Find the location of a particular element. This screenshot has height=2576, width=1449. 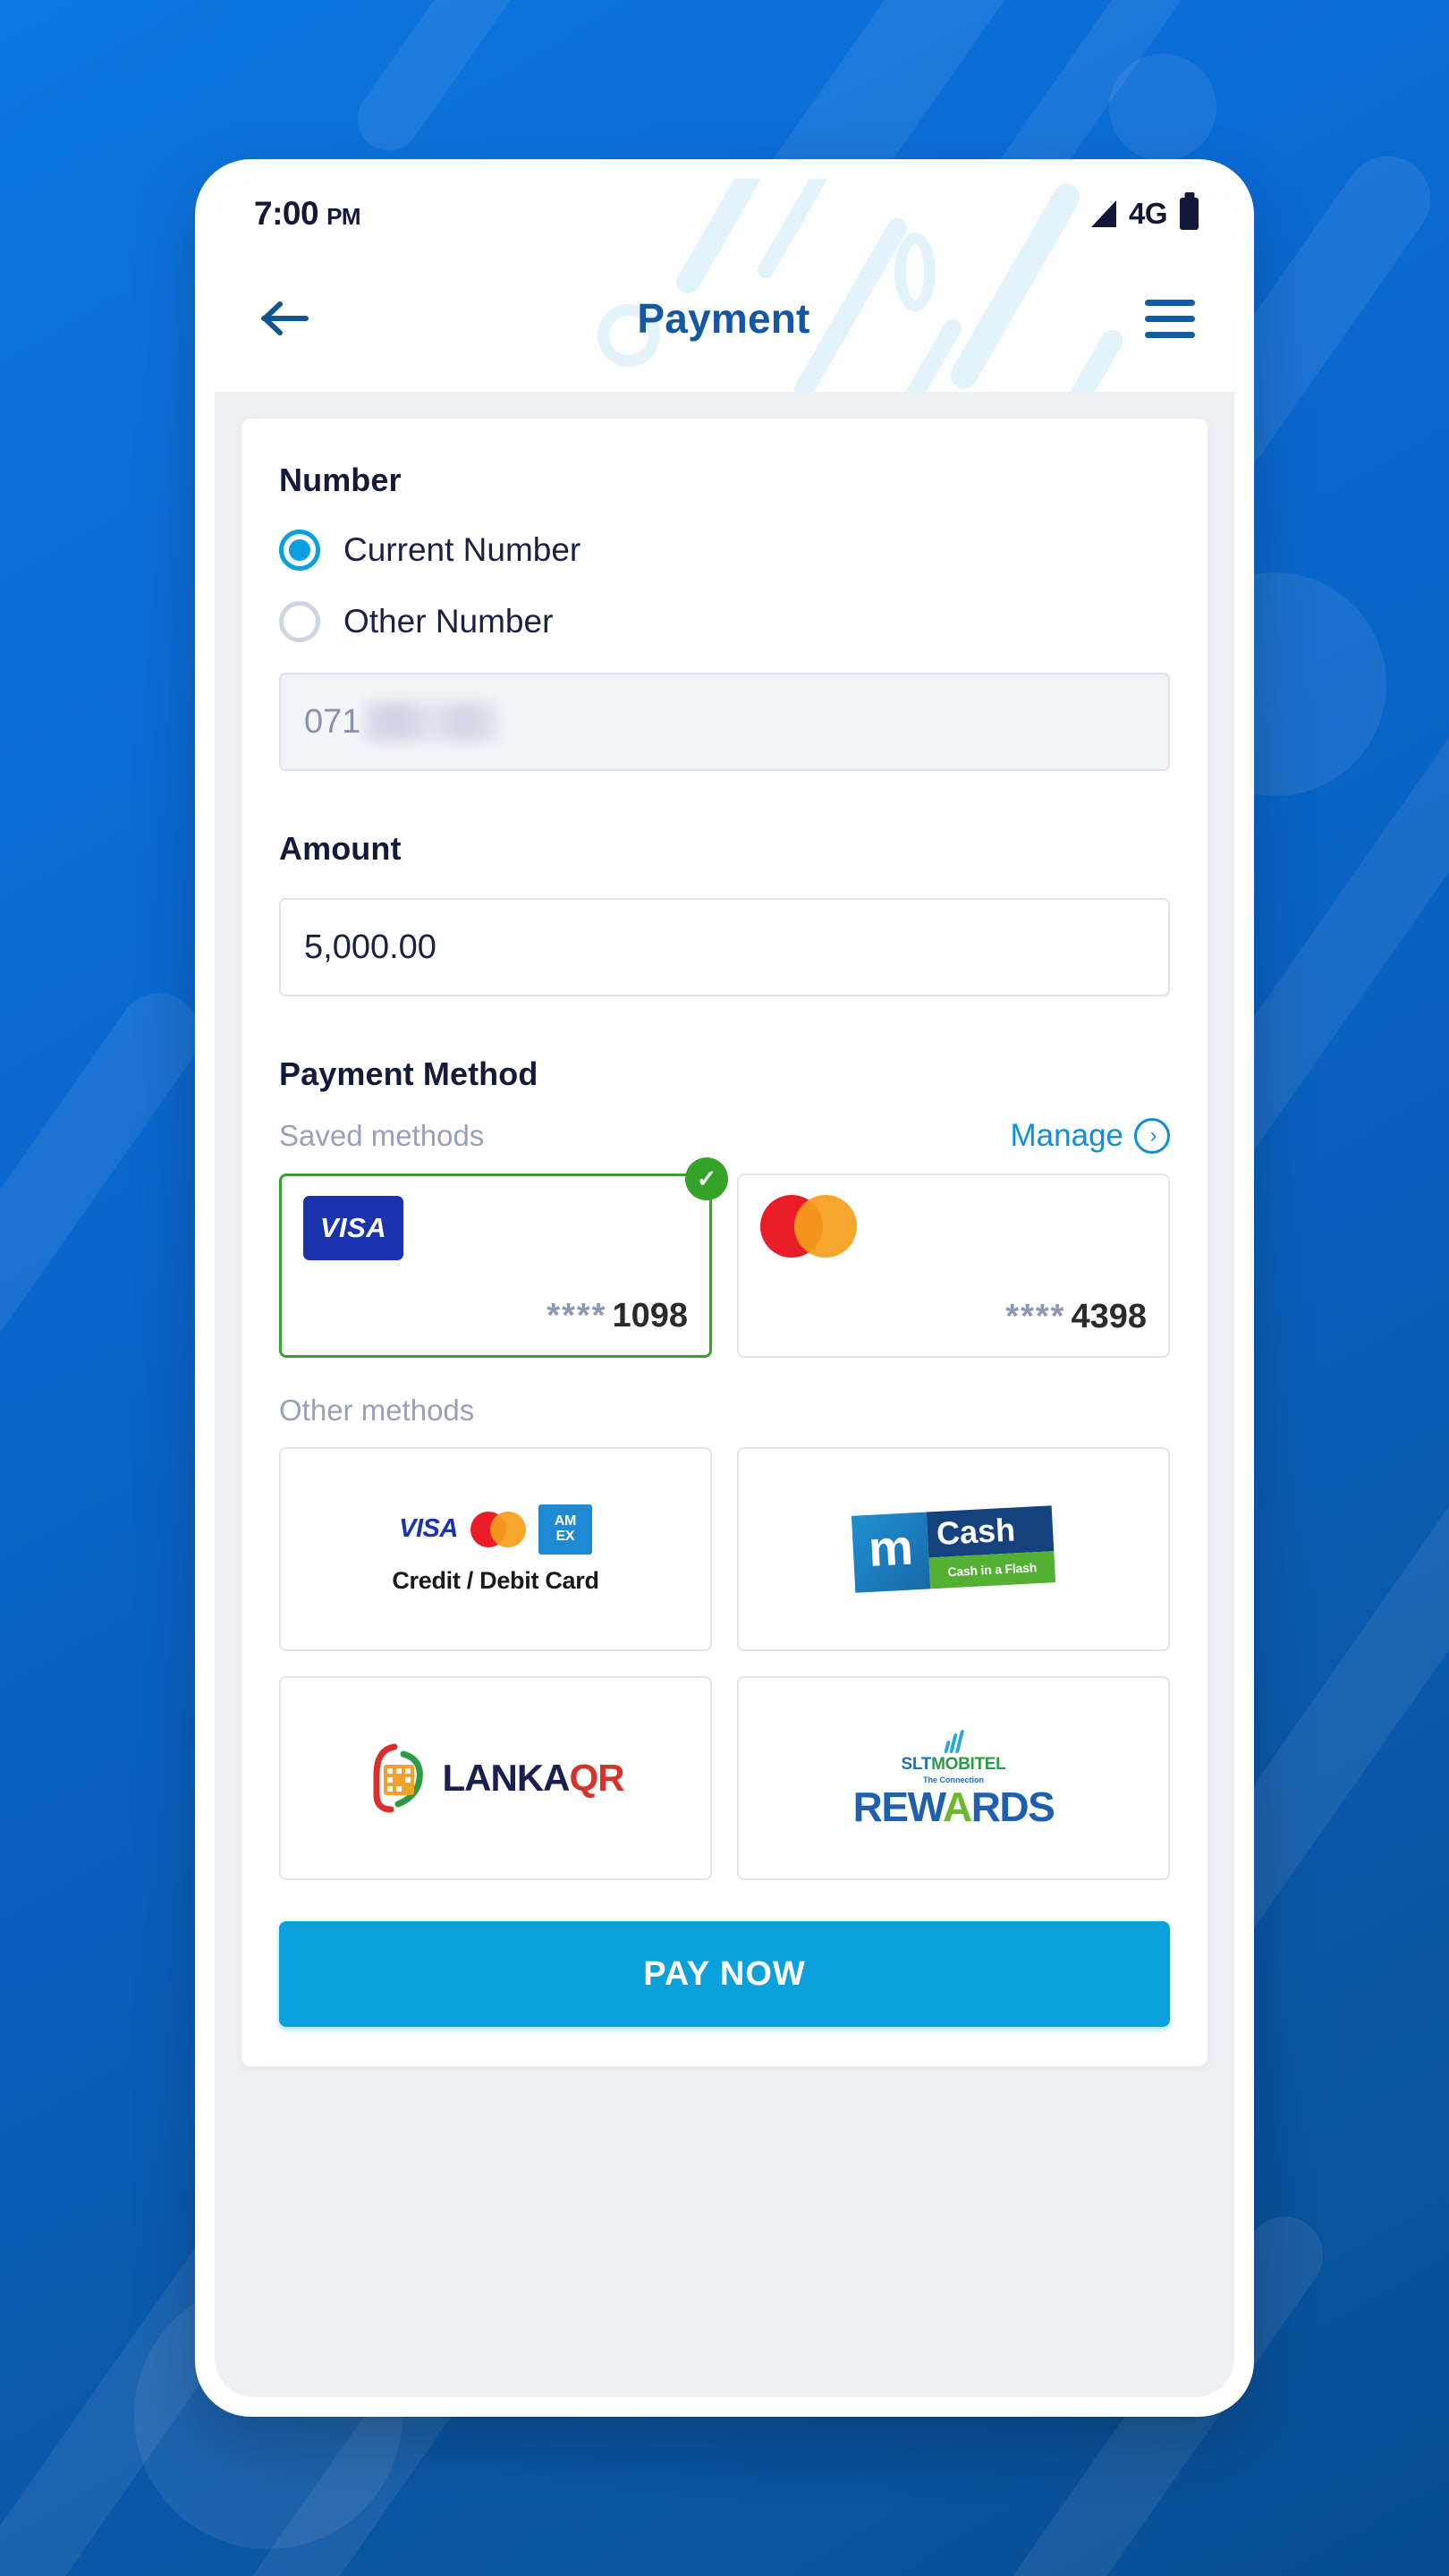

radio-current-number-label: Current Number is located at coordinates (462, 549).